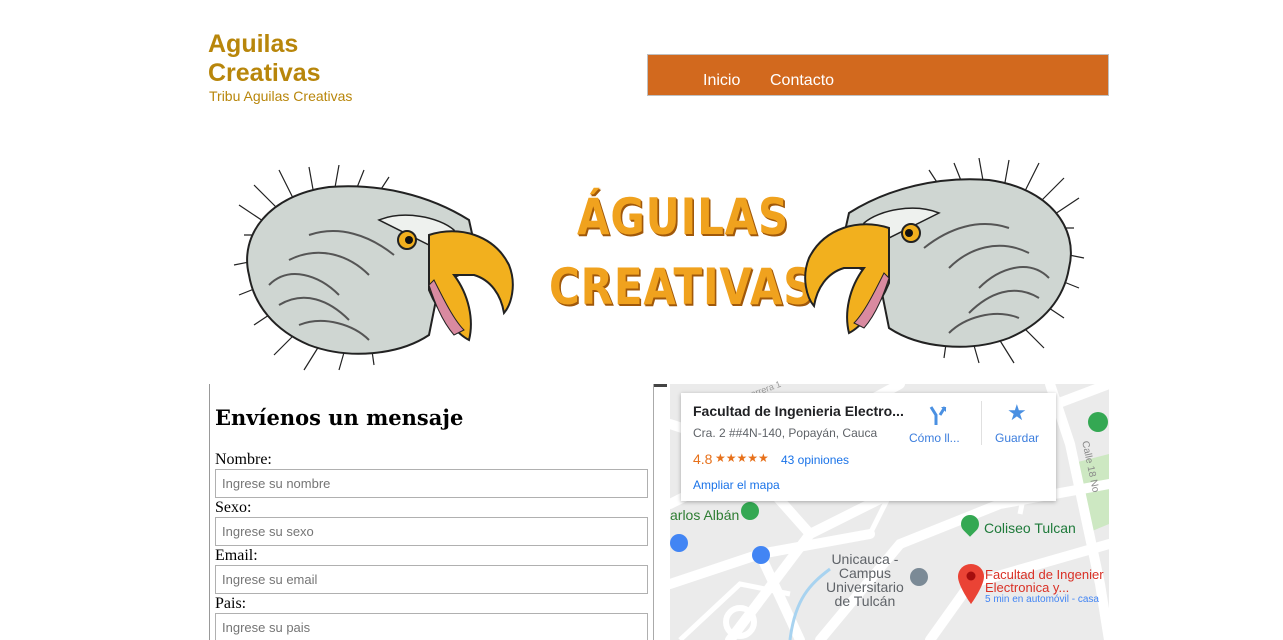 This screenshot has width=1283, height=640. Describe the element at coordinates (373, 268) in the screenshot. I see `eagle-left-icon` at that location.